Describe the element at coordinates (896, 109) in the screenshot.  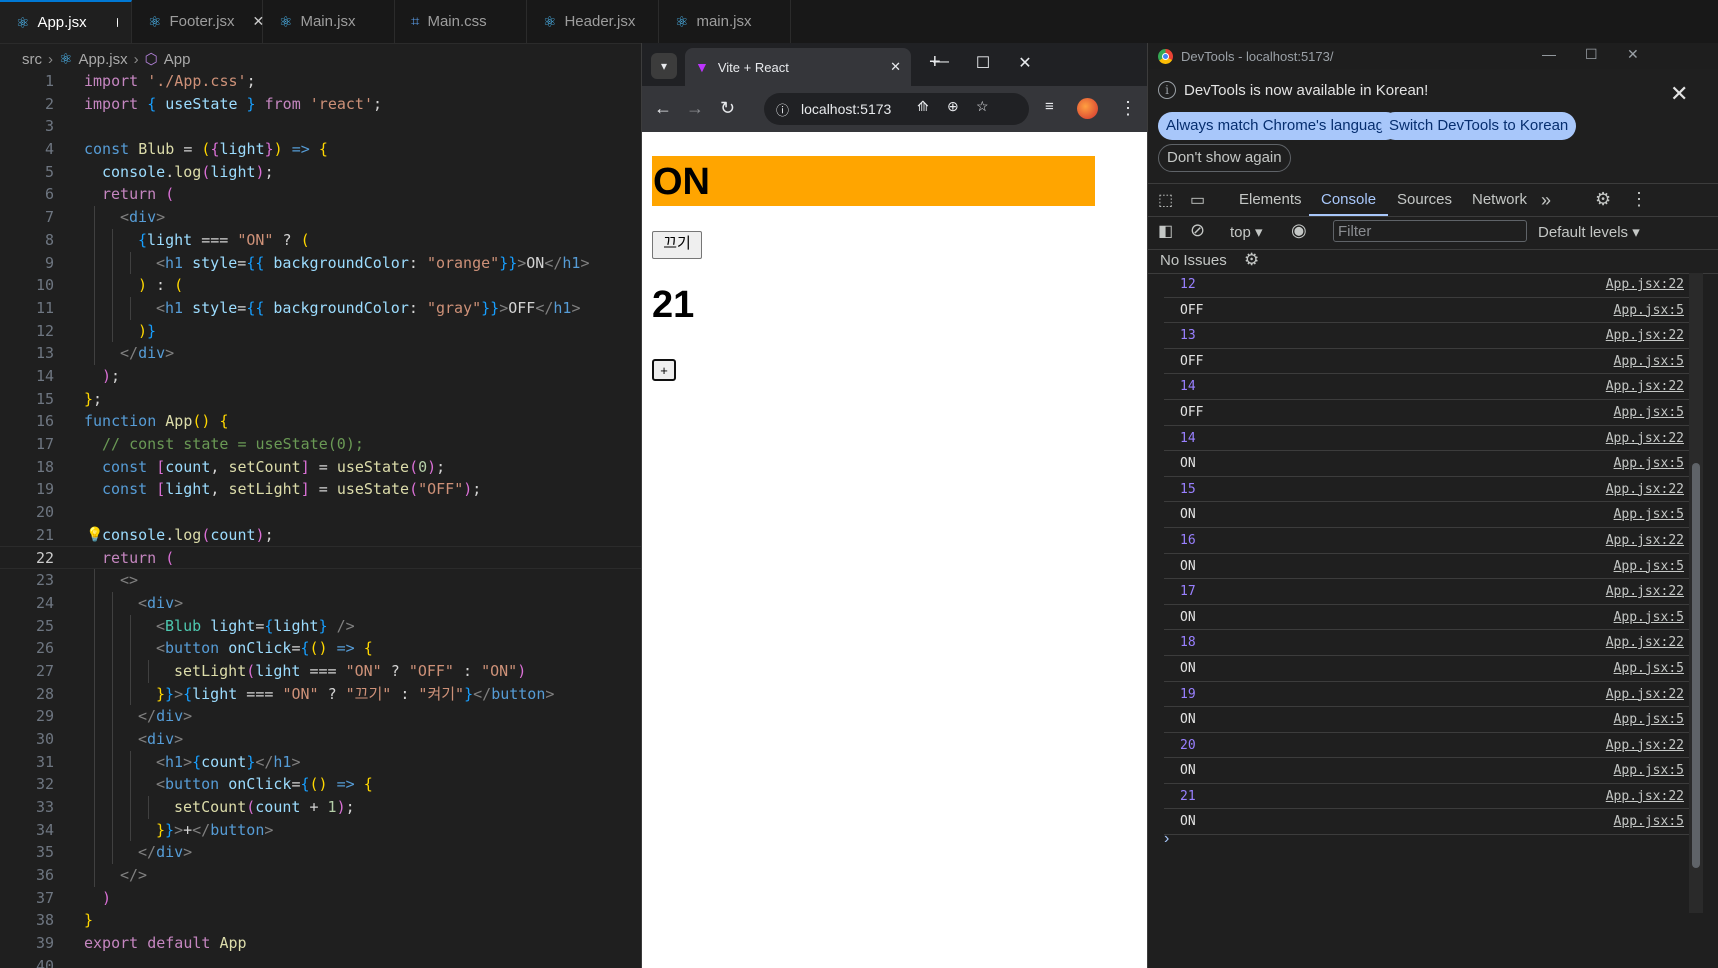
I see `address-bar: ⓘ localhost:5173 ⟰ ⊕ ☆` at that location.